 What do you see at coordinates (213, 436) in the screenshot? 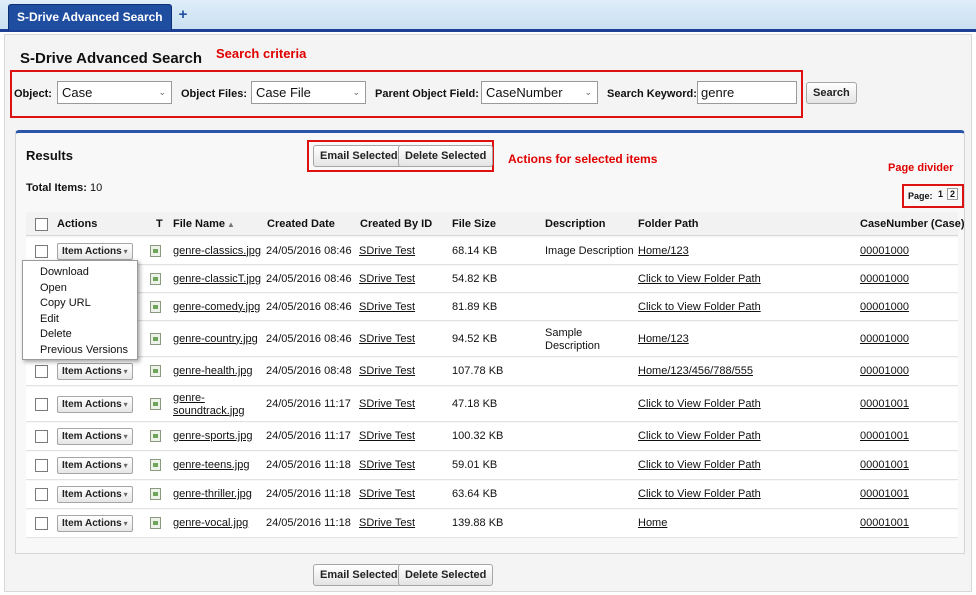
I see `file-name-link: genre-sports.jpg` at bounding box center [213, 436].